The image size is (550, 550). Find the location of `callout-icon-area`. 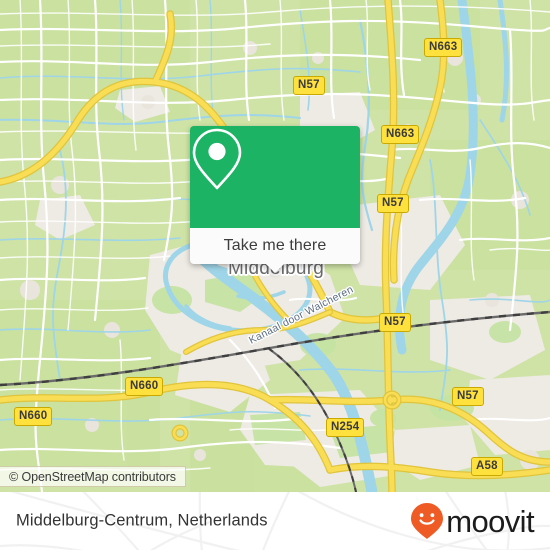

callout-icon-area is located at coordinates (275, 177).